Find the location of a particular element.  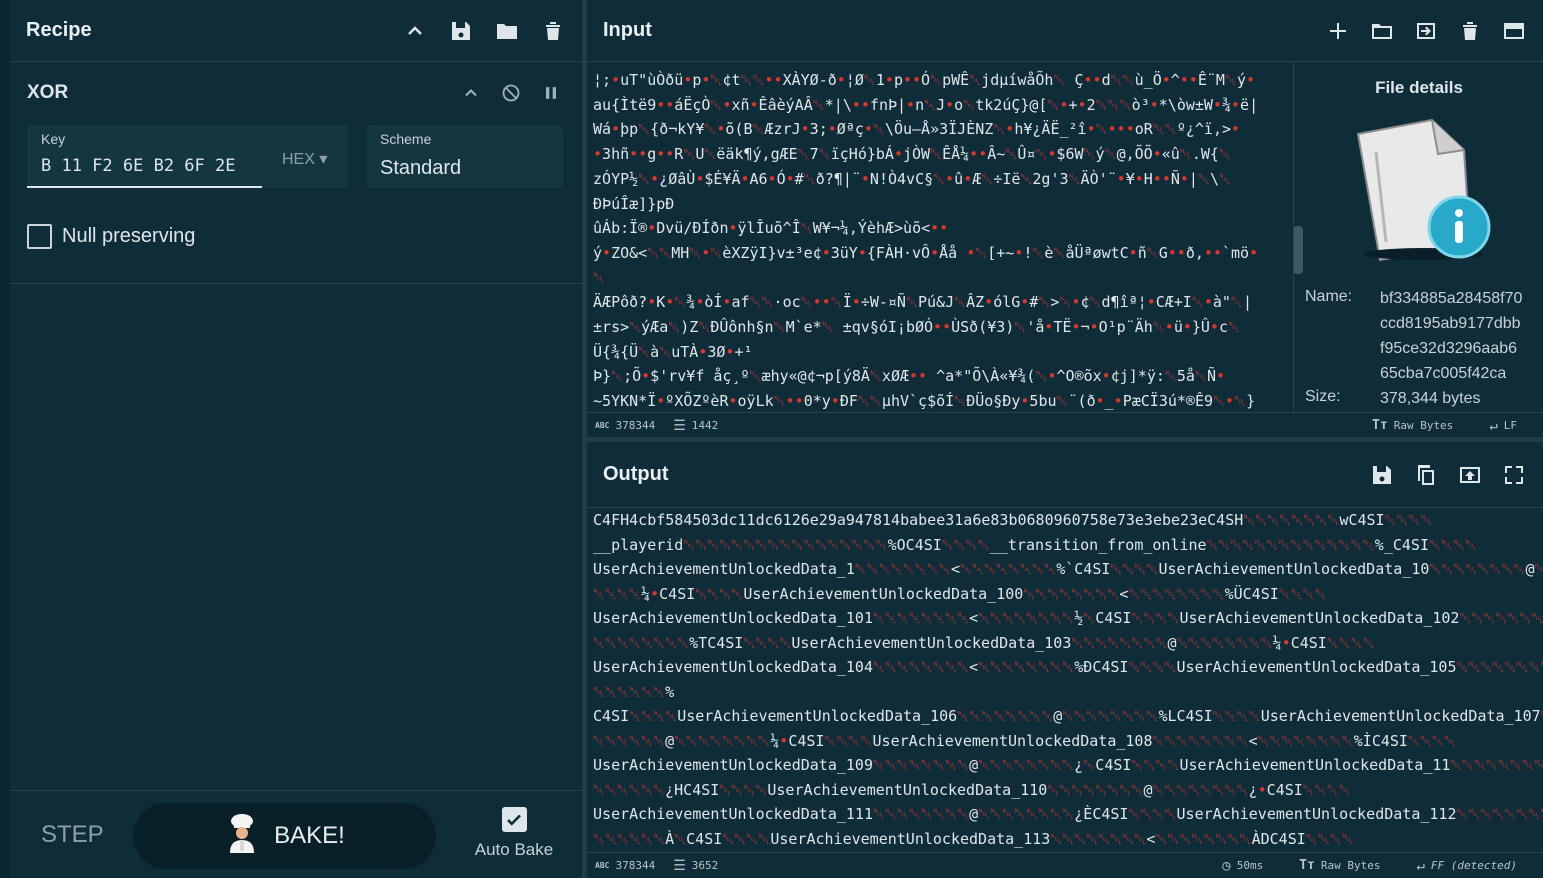

size-label: Size: is located at coordinates (1323, 396).